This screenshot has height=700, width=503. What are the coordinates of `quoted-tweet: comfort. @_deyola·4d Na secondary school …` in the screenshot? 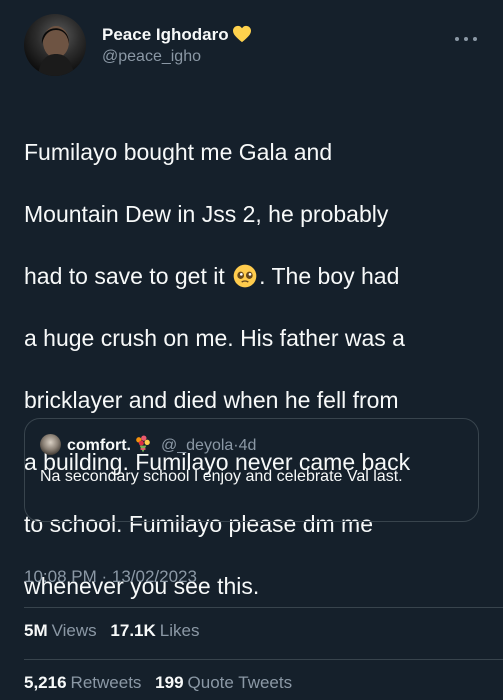 It's located at (251, 470).